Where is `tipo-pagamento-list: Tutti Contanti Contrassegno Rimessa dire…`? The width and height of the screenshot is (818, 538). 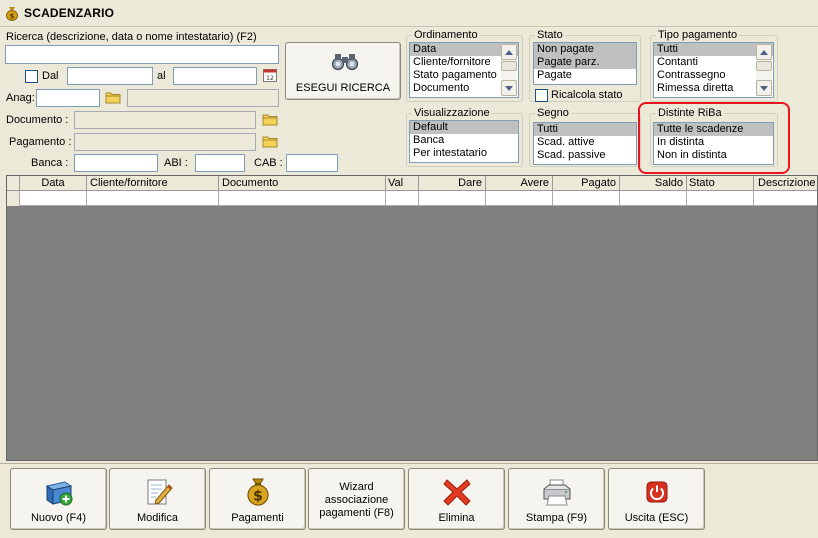 tipo-pagamento-list: Tutti Contanti Contrassegno Rimessa dire… is located at coordinates (713, 70).